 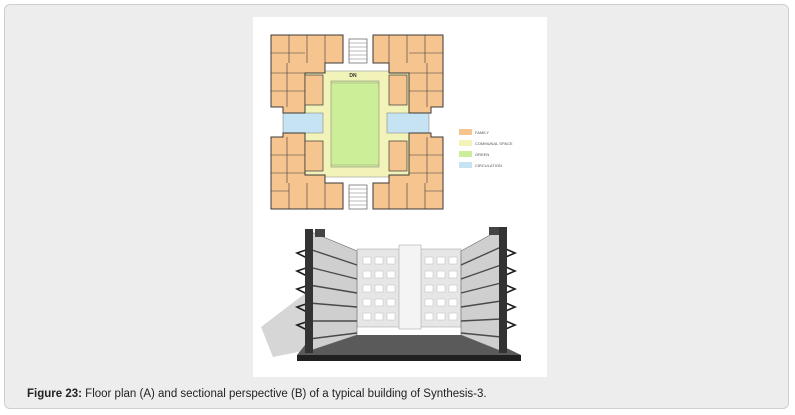 I want to click on circulation-left, so click(x=303, y=123).